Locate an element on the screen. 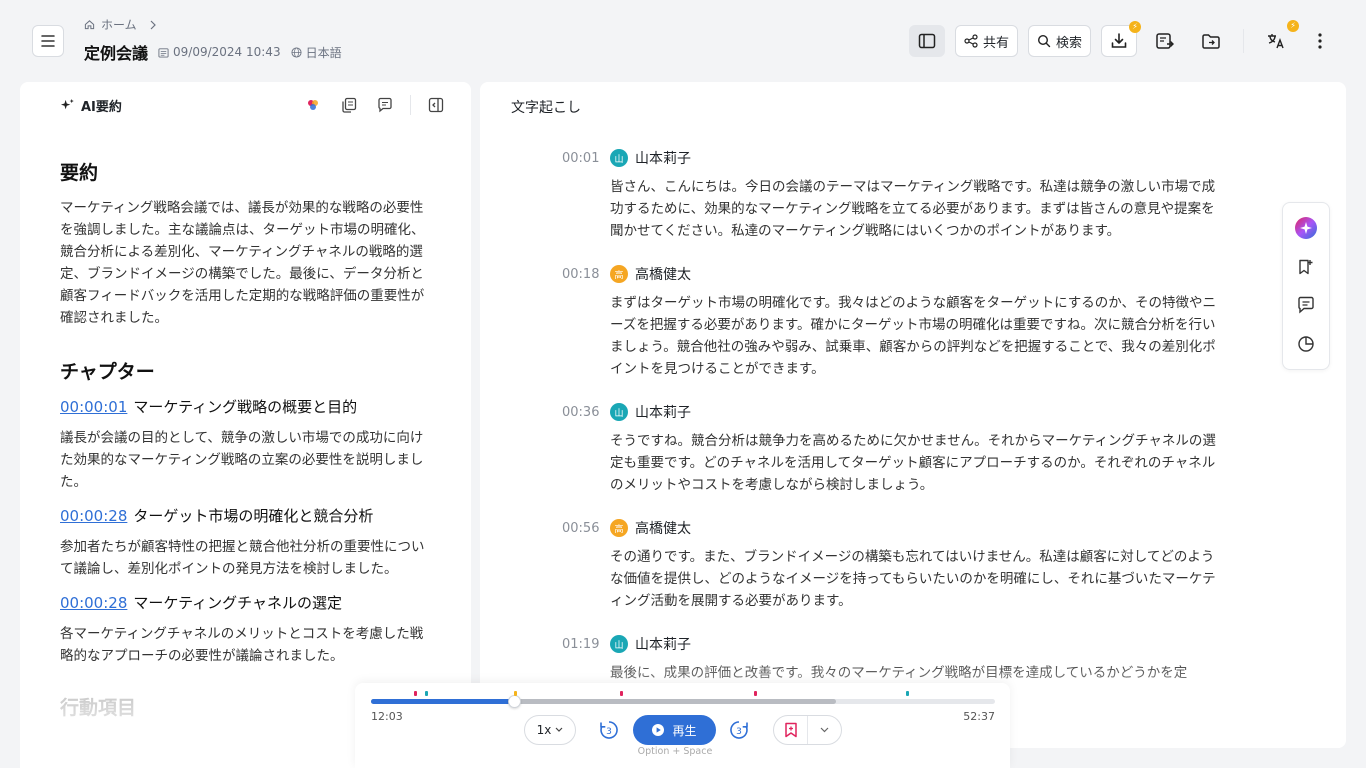 The image size is (1366, 768). breadcrumb: ホーム is located at coordinates (120, 24).